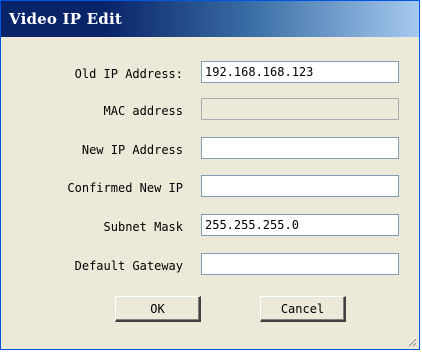 Image resolution: width=422 pixels, height=354 pixels. What do you see at coordinates (158, 309) in the screenshot?
I see `ok-button: OK` at bounding box center [158, 309].